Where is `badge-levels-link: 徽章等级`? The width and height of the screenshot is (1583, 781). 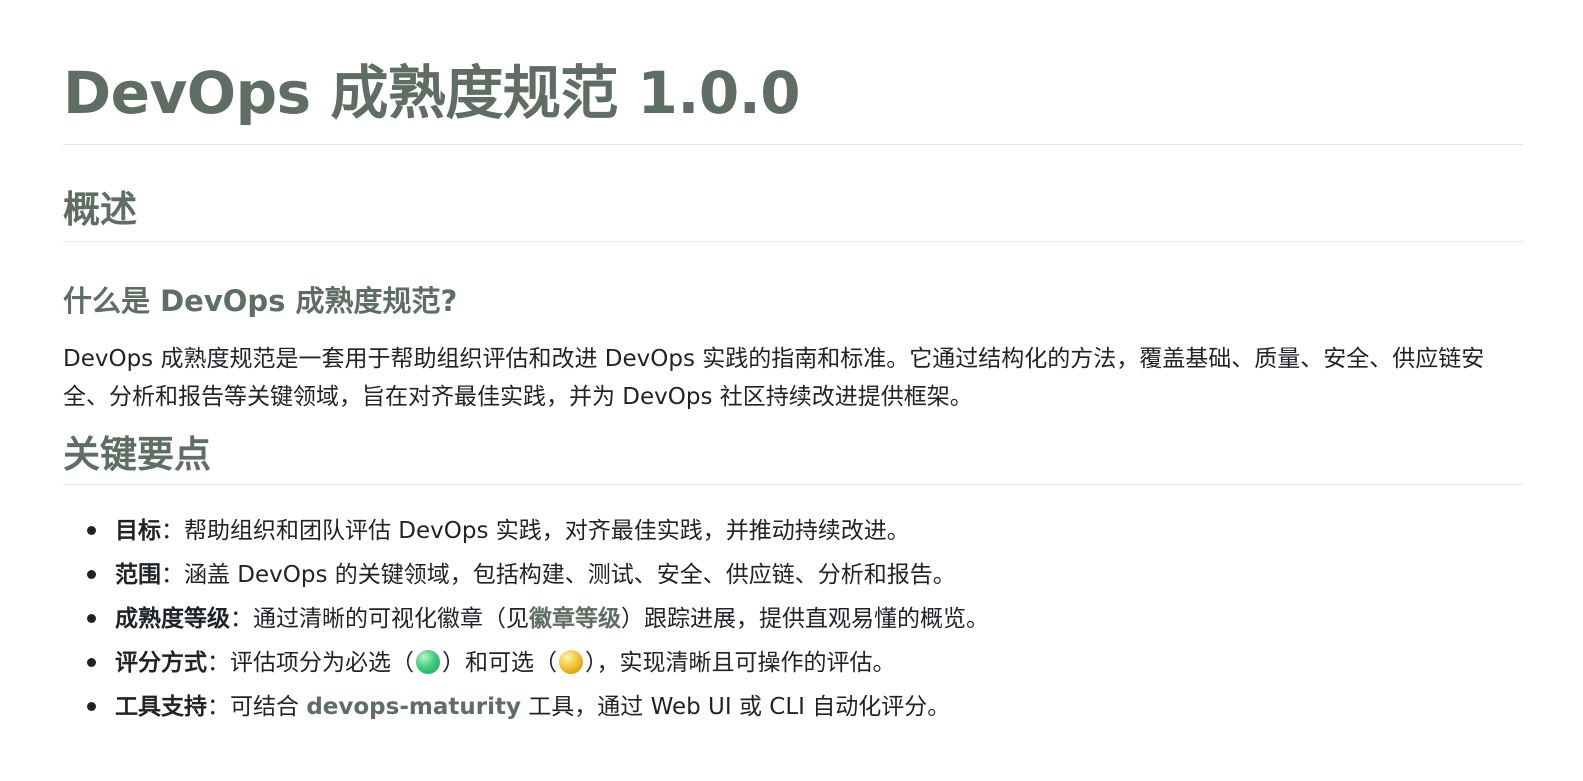
badge-levels-link: 徽章等级 is located at coordinates (575, 619).